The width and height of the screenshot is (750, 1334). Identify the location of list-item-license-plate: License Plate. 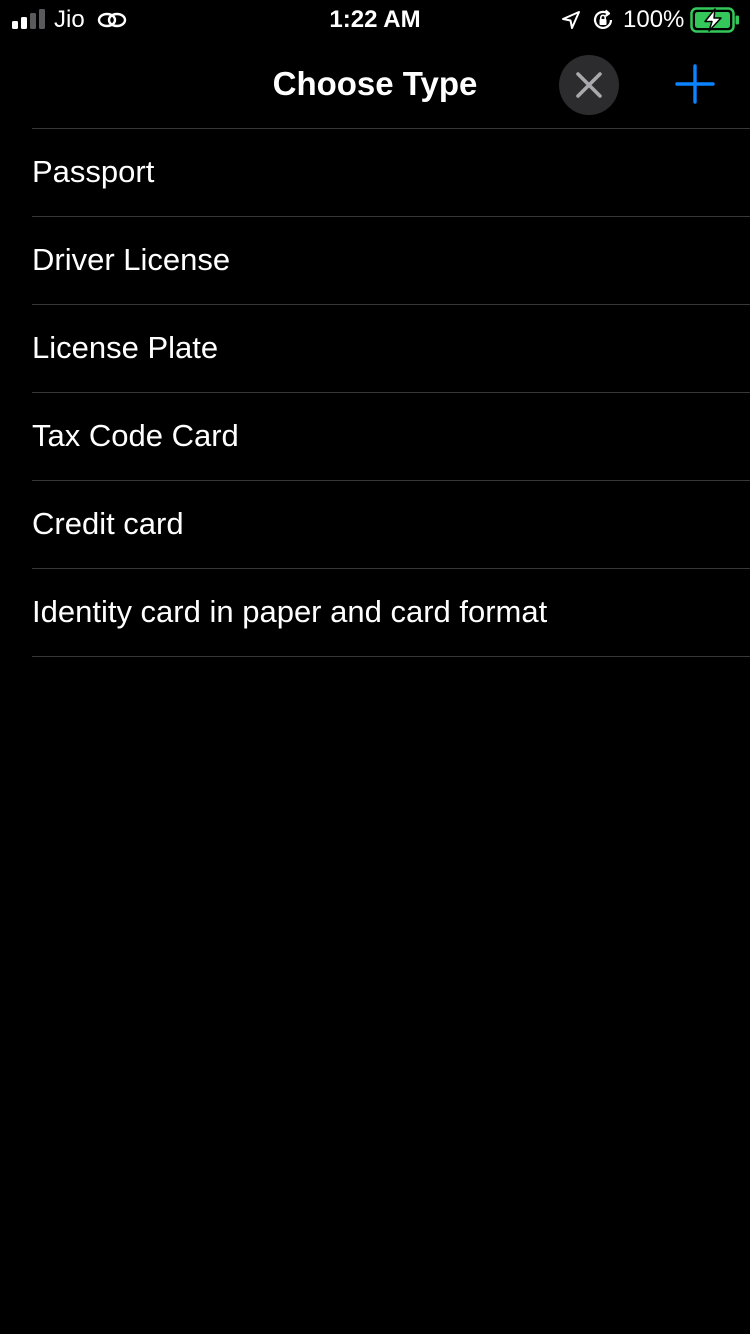
(391, 349).